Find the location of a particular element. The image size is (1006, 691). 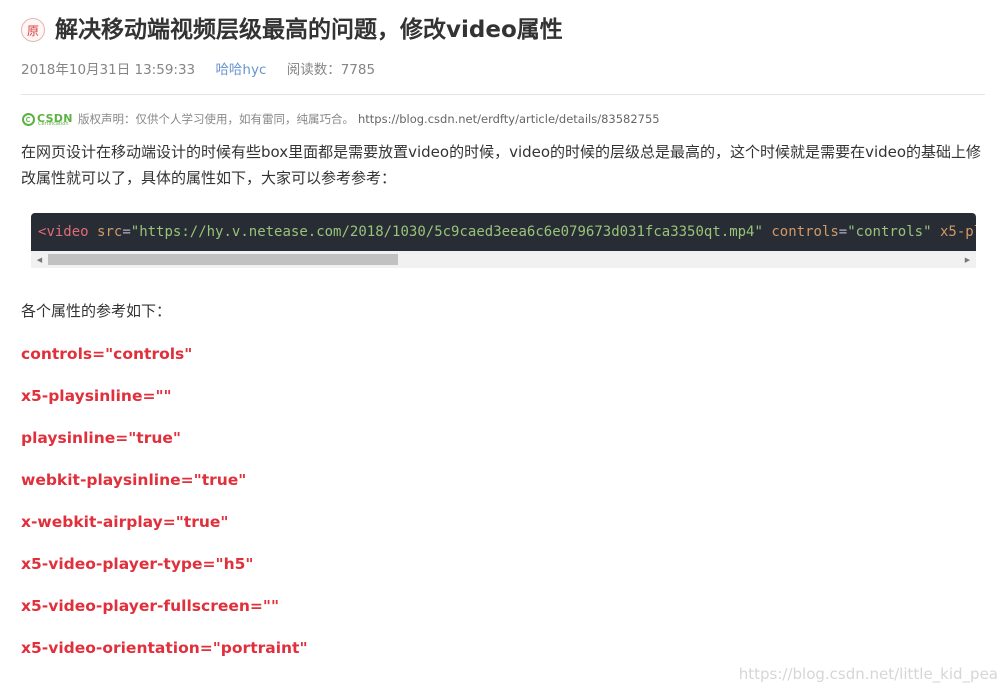

attribute-item: x5-video-orientation="portraint" is located at coordinates (164, 648).